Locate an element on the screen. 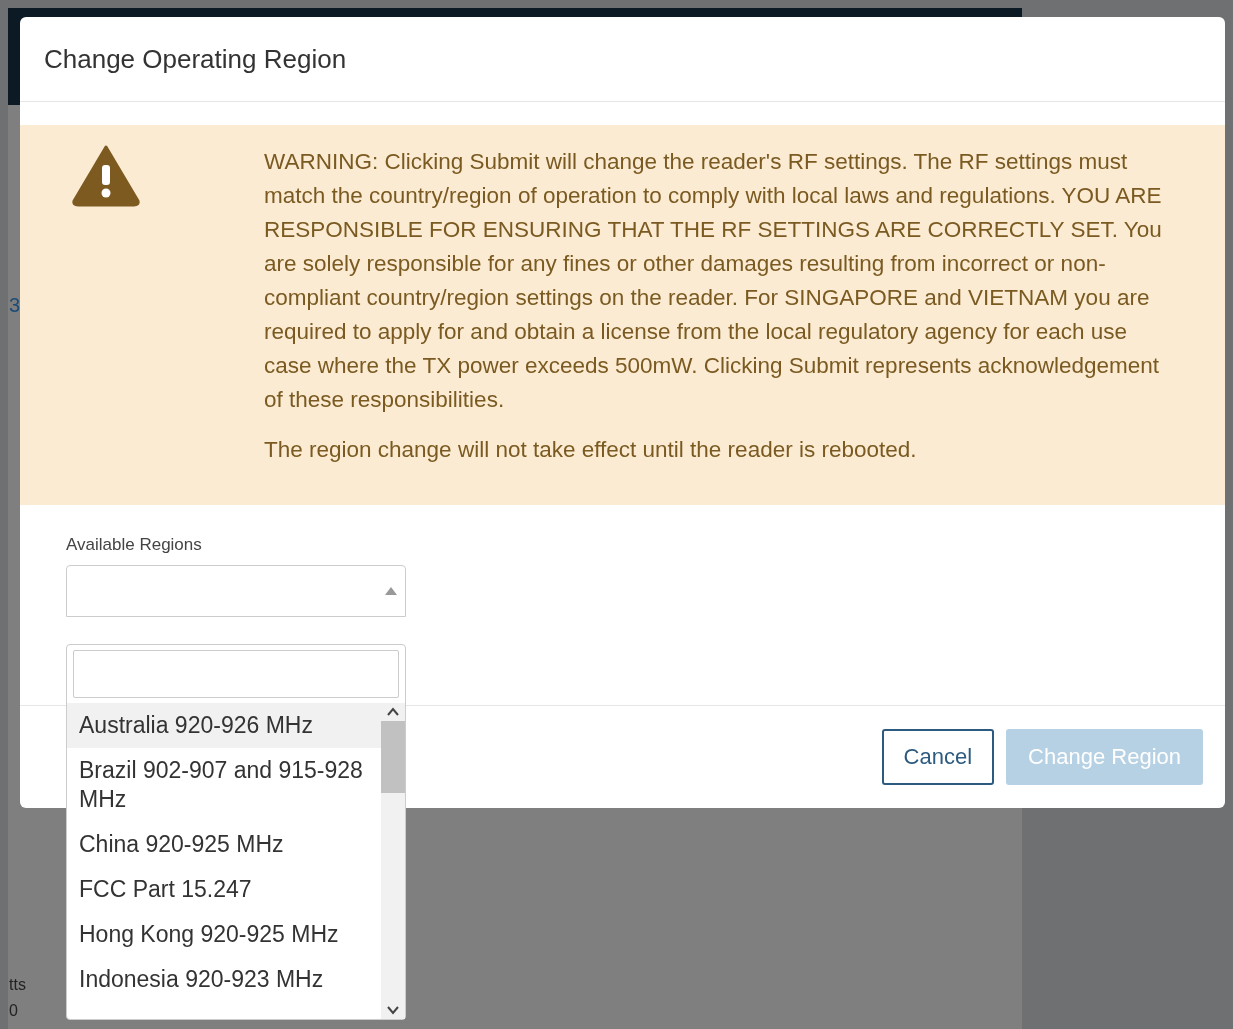 The width and height of the screenshot is (1233, 1029). background-text: 3 is located at coordinates (15, 305).